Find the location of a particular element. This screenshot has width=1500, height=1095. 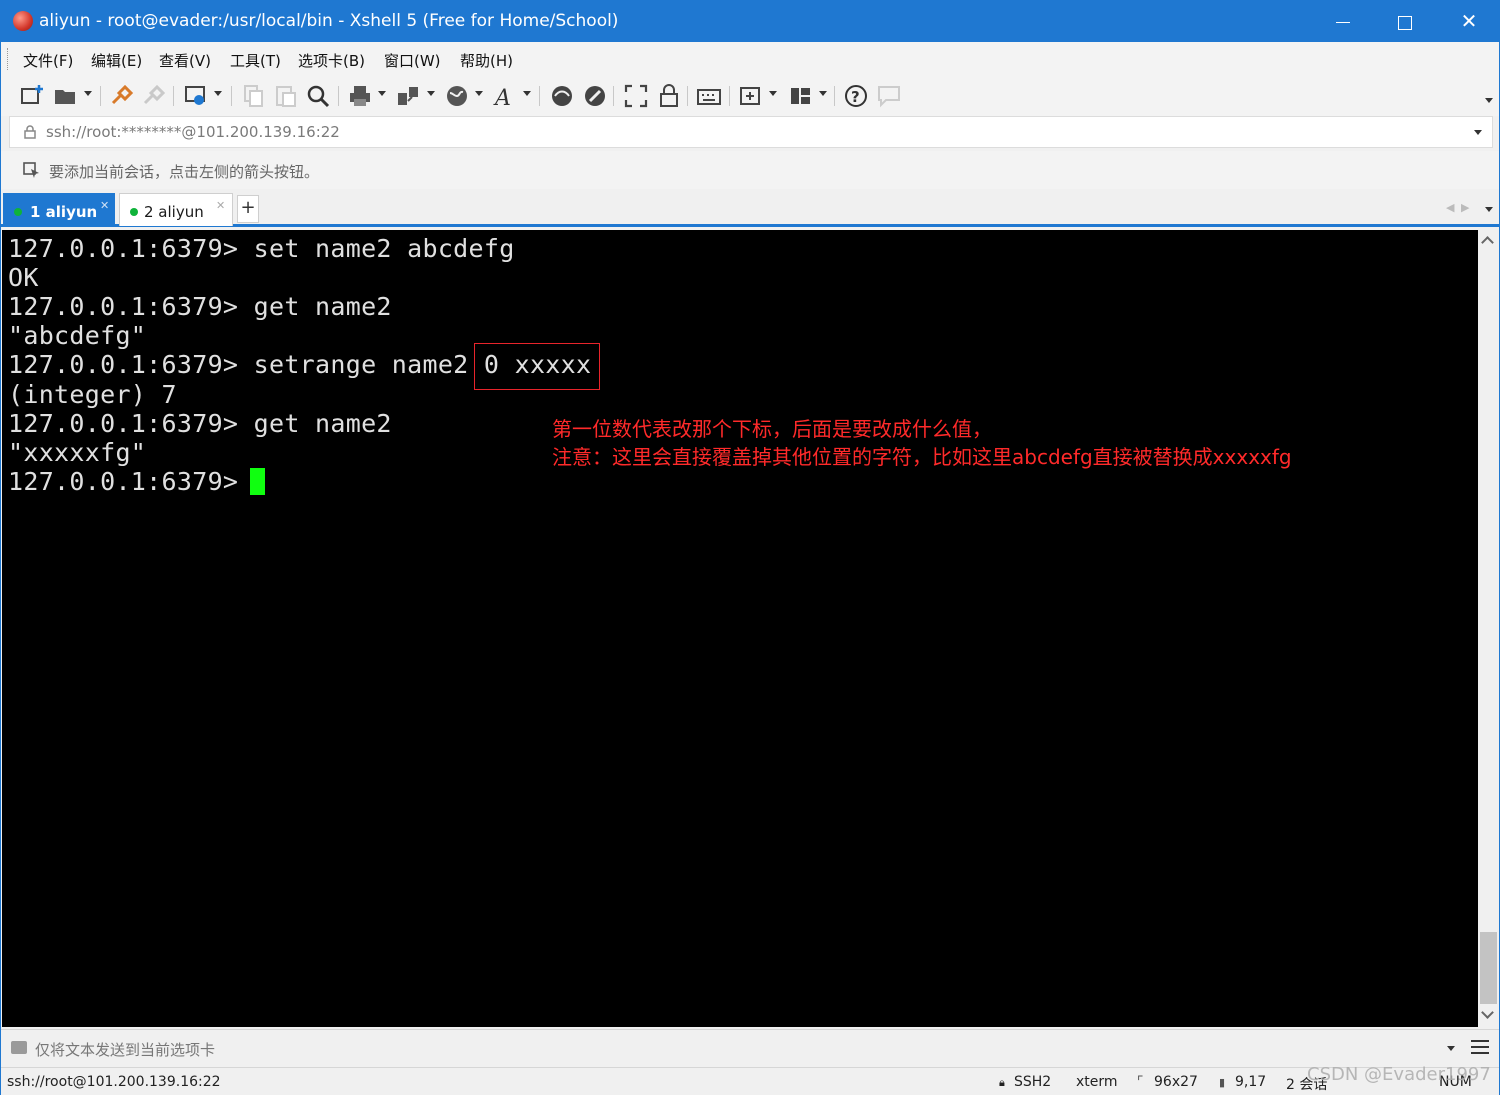

layout-icon is located at coordinates (801, 96).